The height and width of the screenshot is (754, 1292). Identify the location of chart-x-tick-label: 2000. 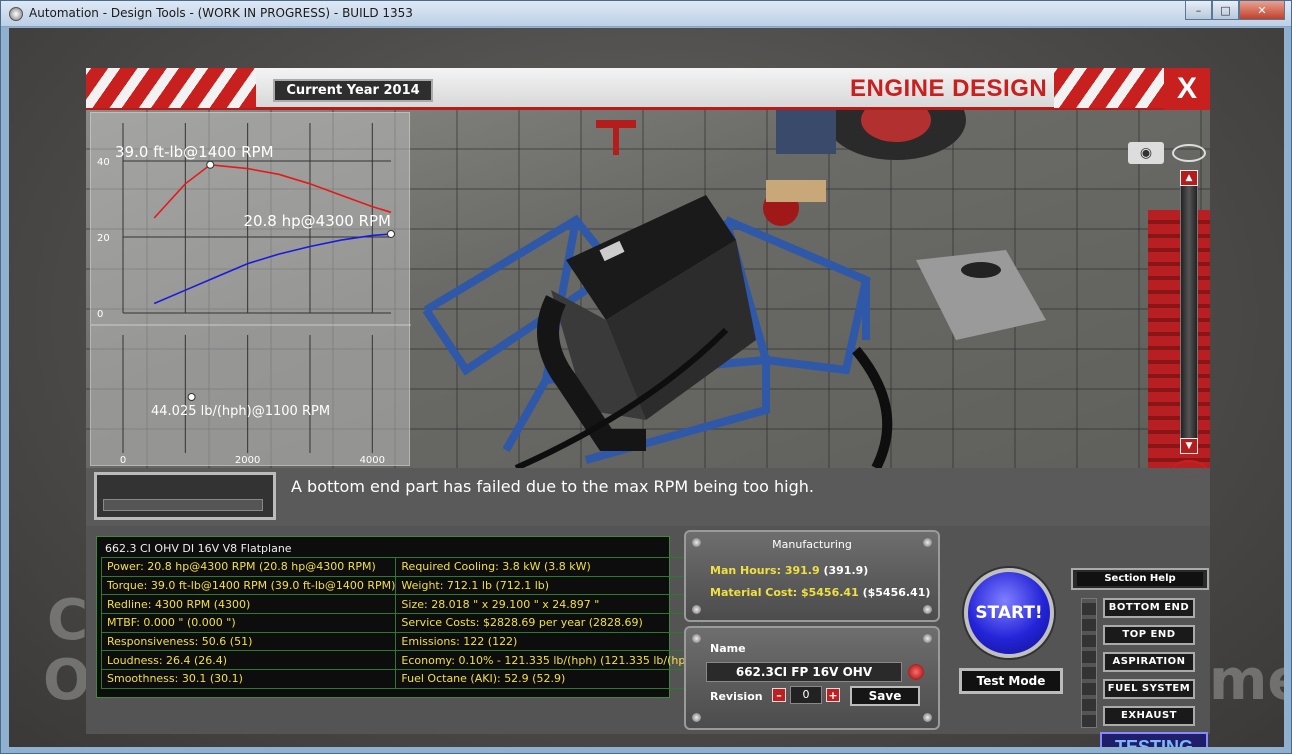
(247, 460).